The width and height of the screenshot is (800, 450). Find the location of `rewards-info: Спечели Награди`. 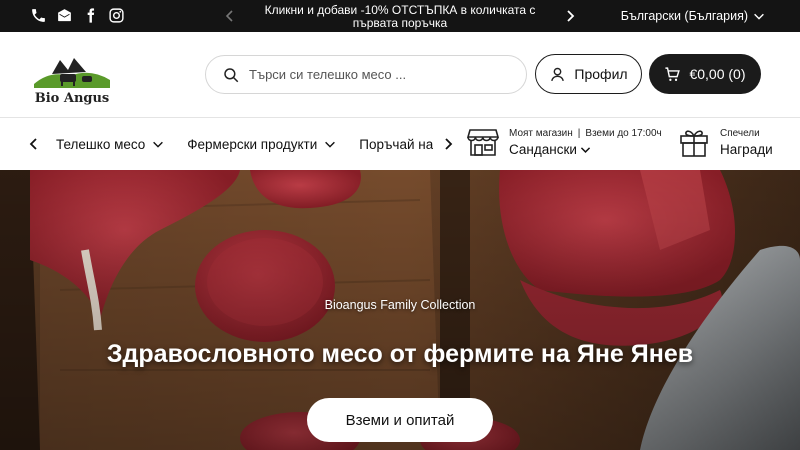

rewards-info: Спечели Награди is located at coordinates (746, 142).